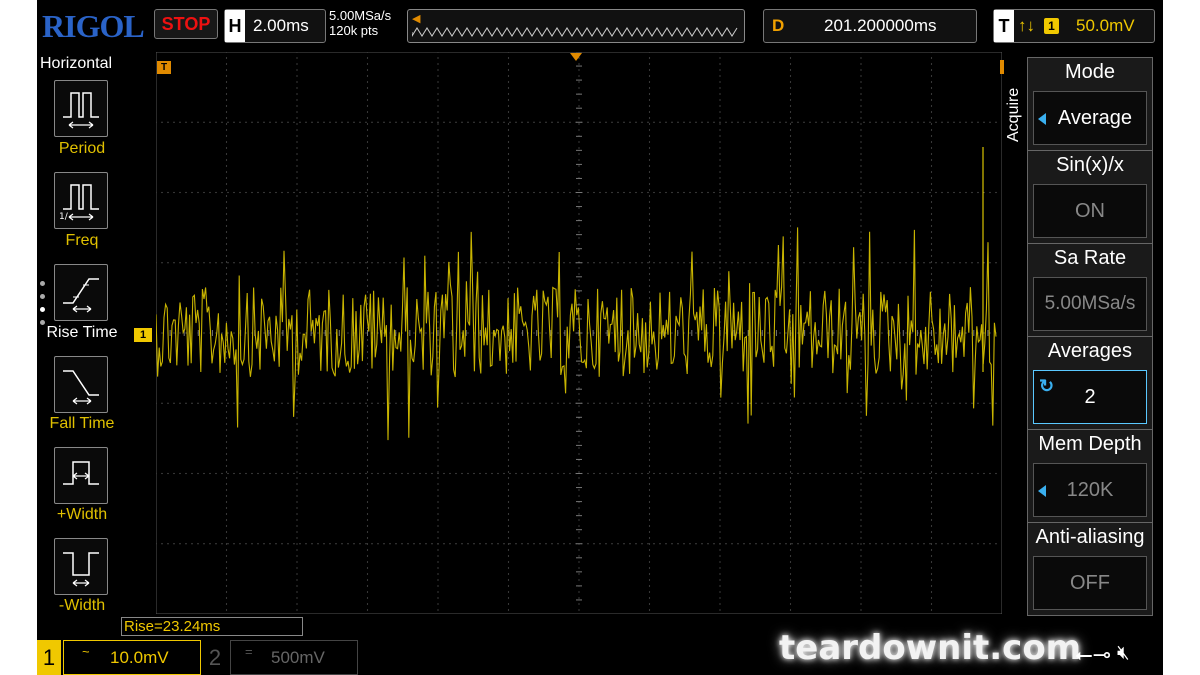  Describe the element at coordinates (212, 626) in the screenshot. I see `rise-time-measurement: Rise=23.24ms` at that location.